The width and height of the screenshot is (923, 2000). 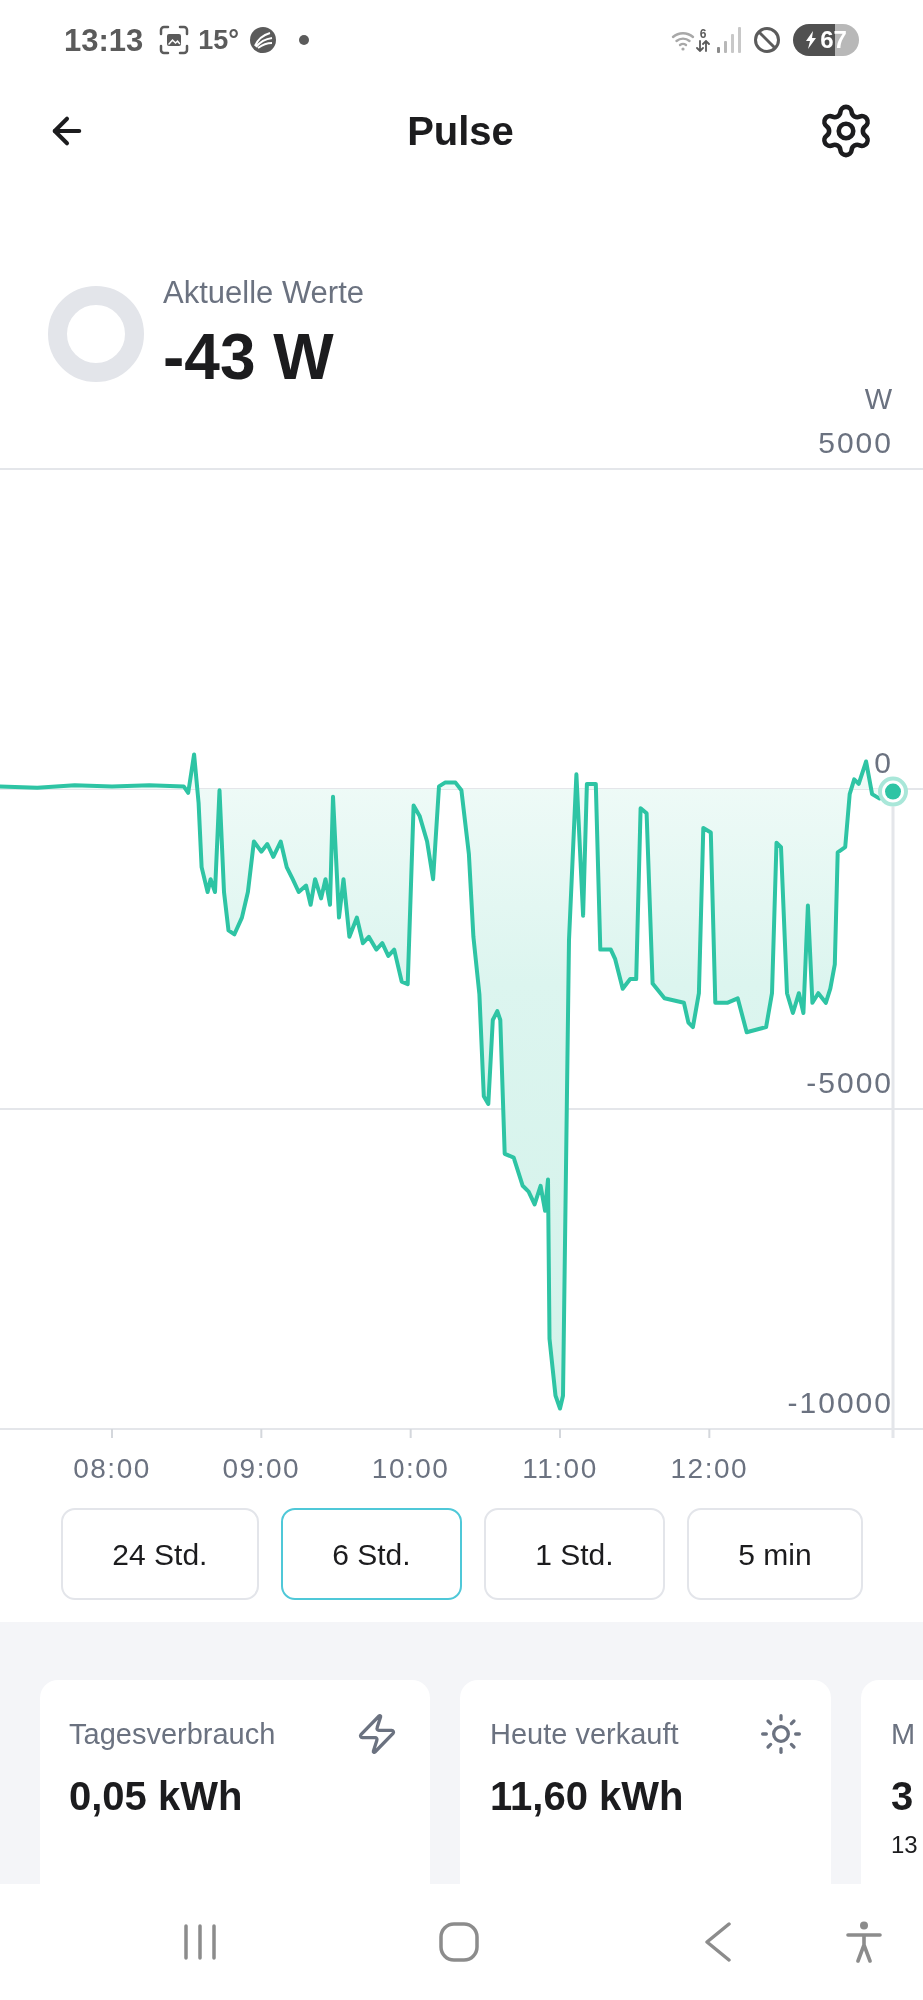 I want to click on dot-icon, so click(x=304, y=40).